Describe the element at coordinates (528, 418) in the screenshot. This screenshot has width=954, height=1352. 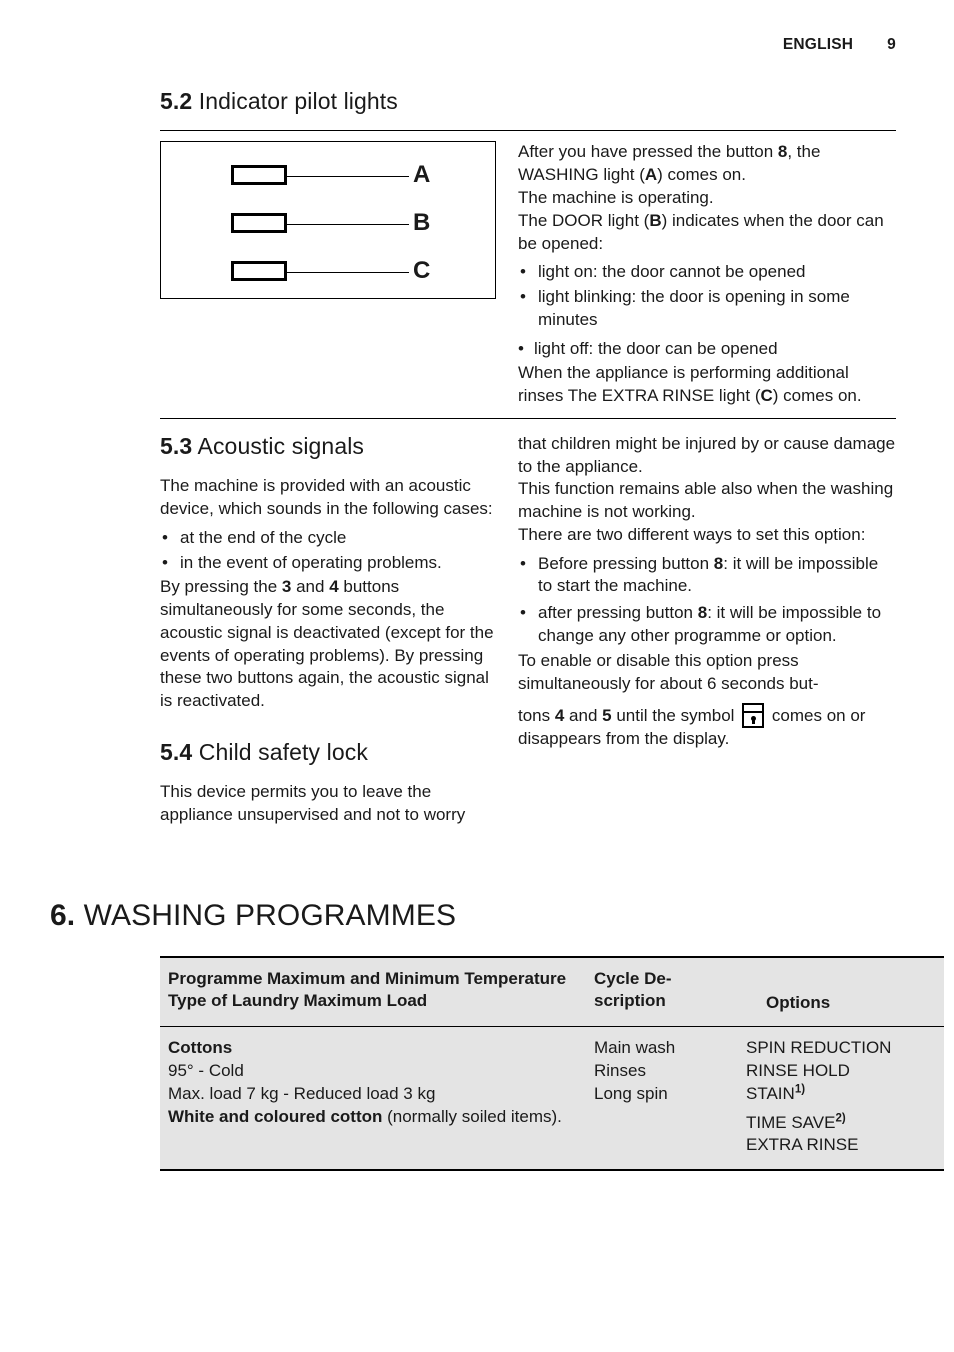
I see `section-rule-middle` at that location.